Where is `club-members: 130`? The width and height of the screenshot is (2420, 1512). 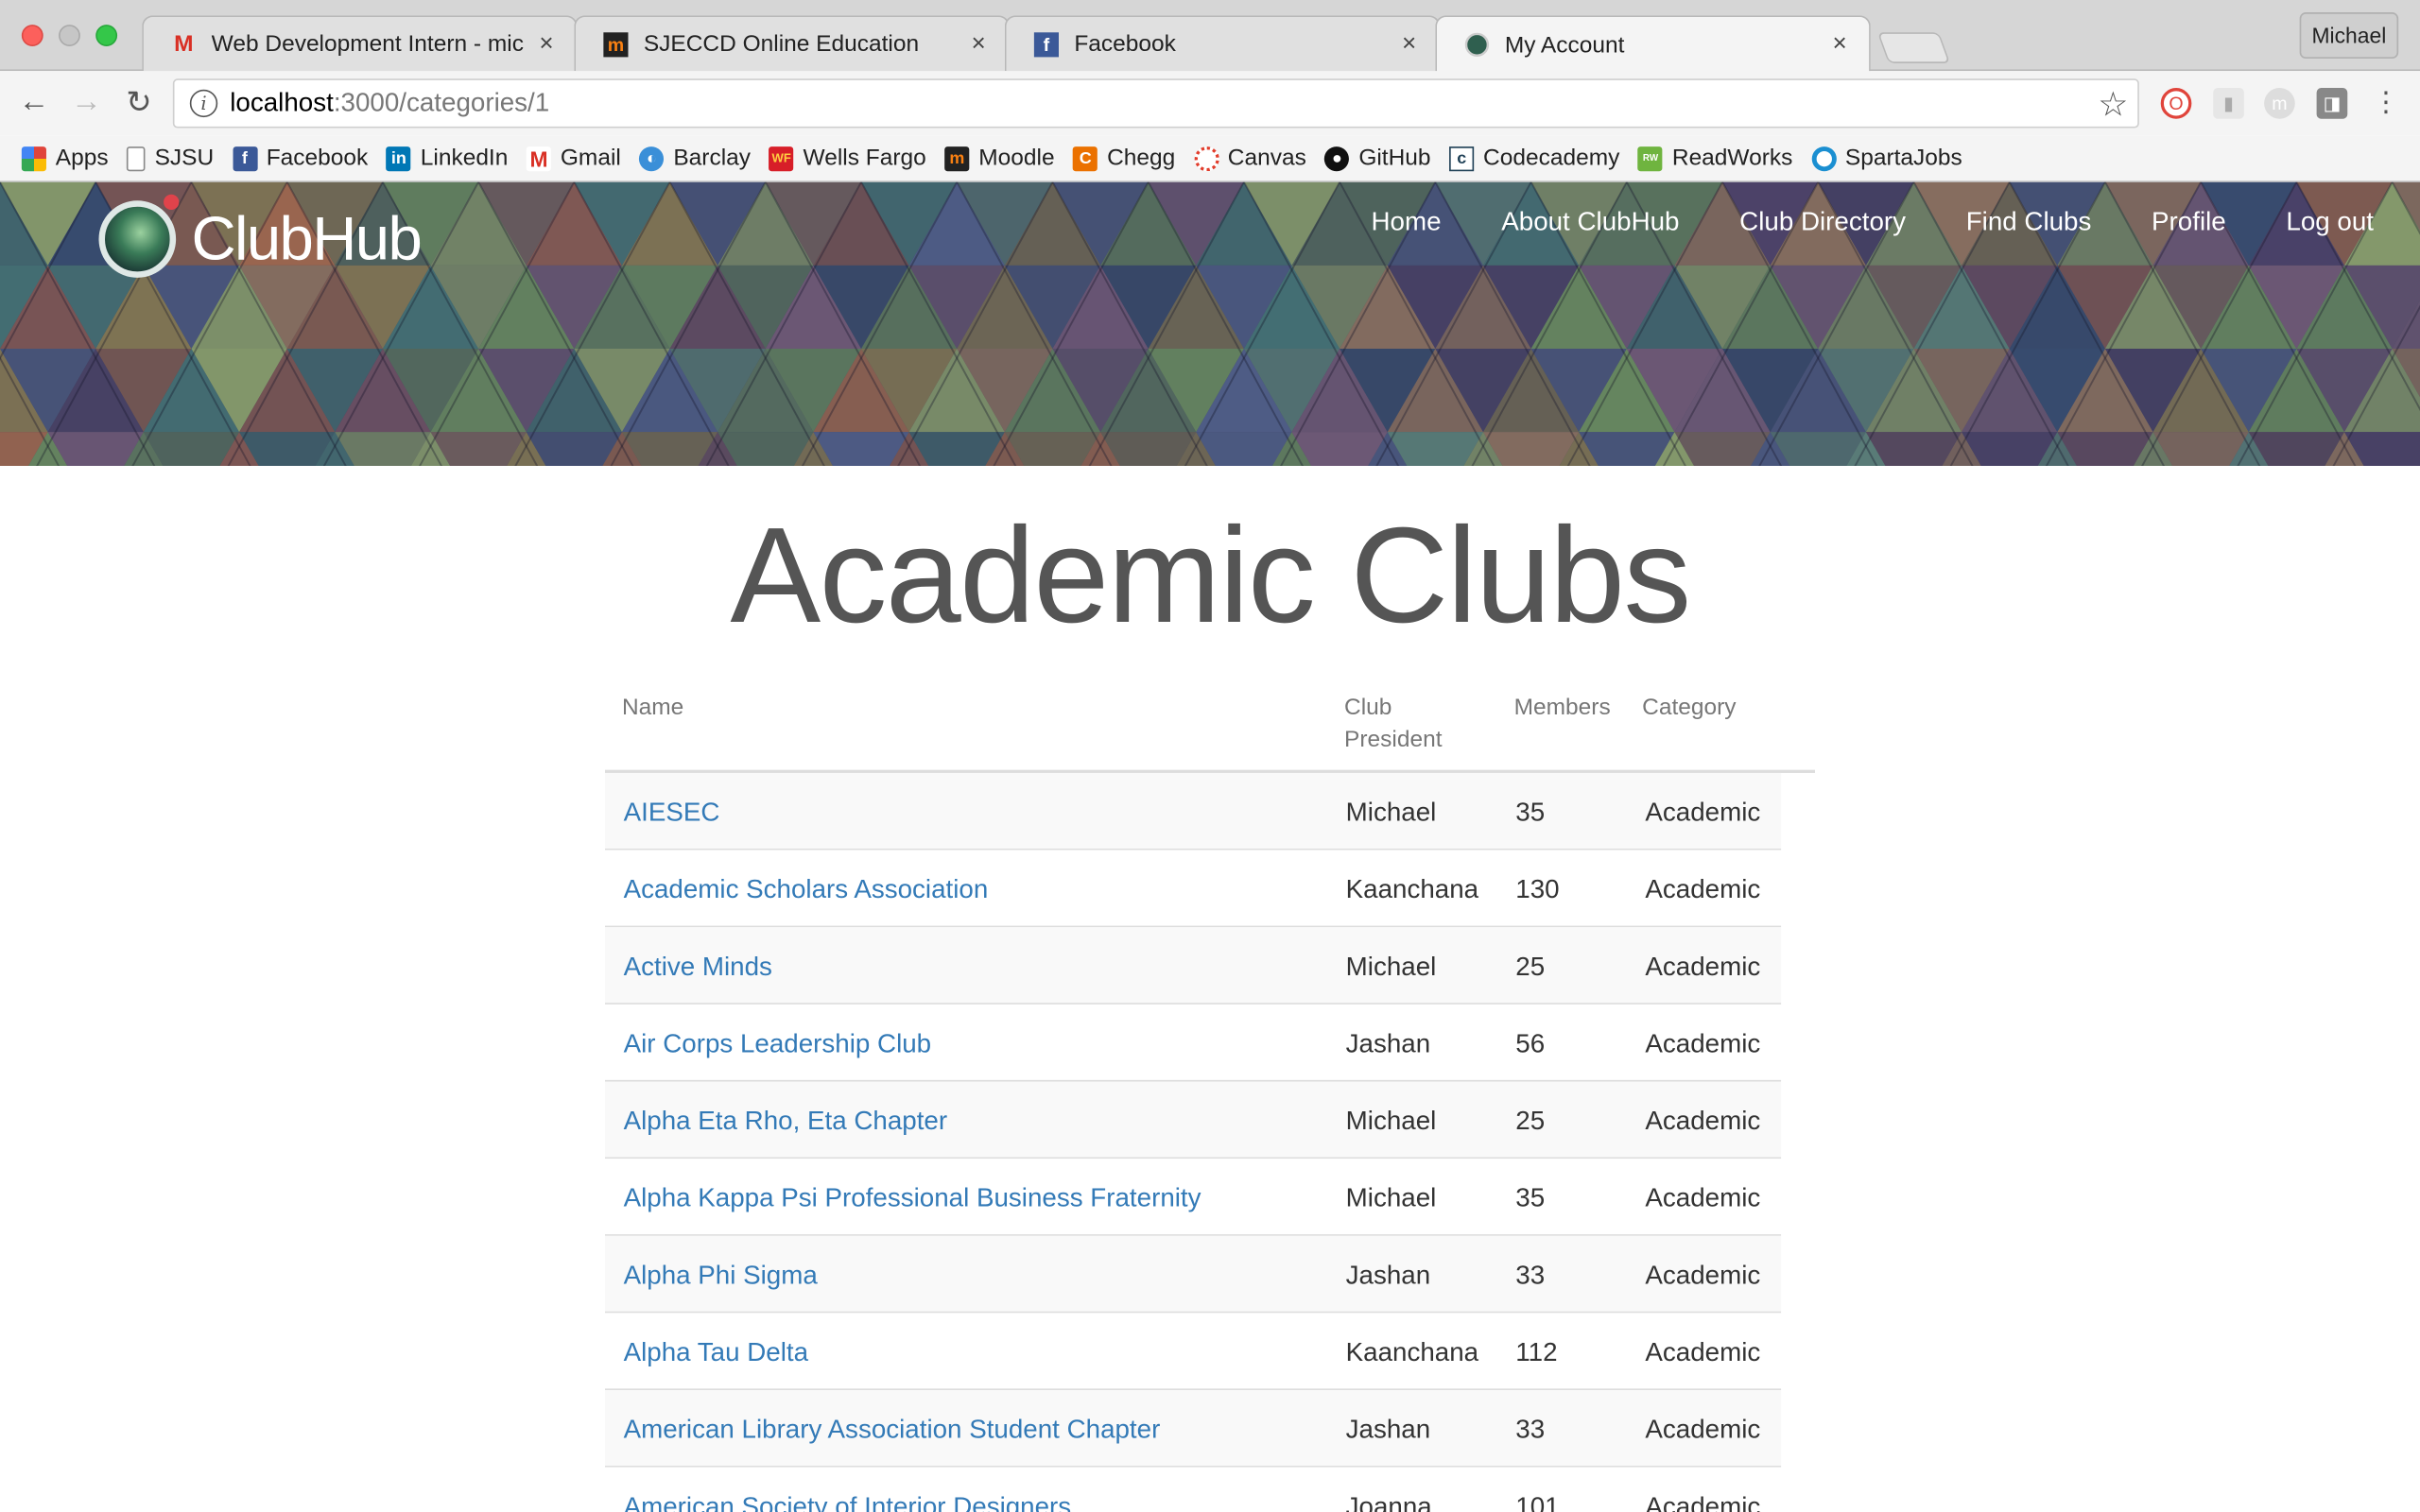
club-members: 130 is located at coordinates (1537, 889).